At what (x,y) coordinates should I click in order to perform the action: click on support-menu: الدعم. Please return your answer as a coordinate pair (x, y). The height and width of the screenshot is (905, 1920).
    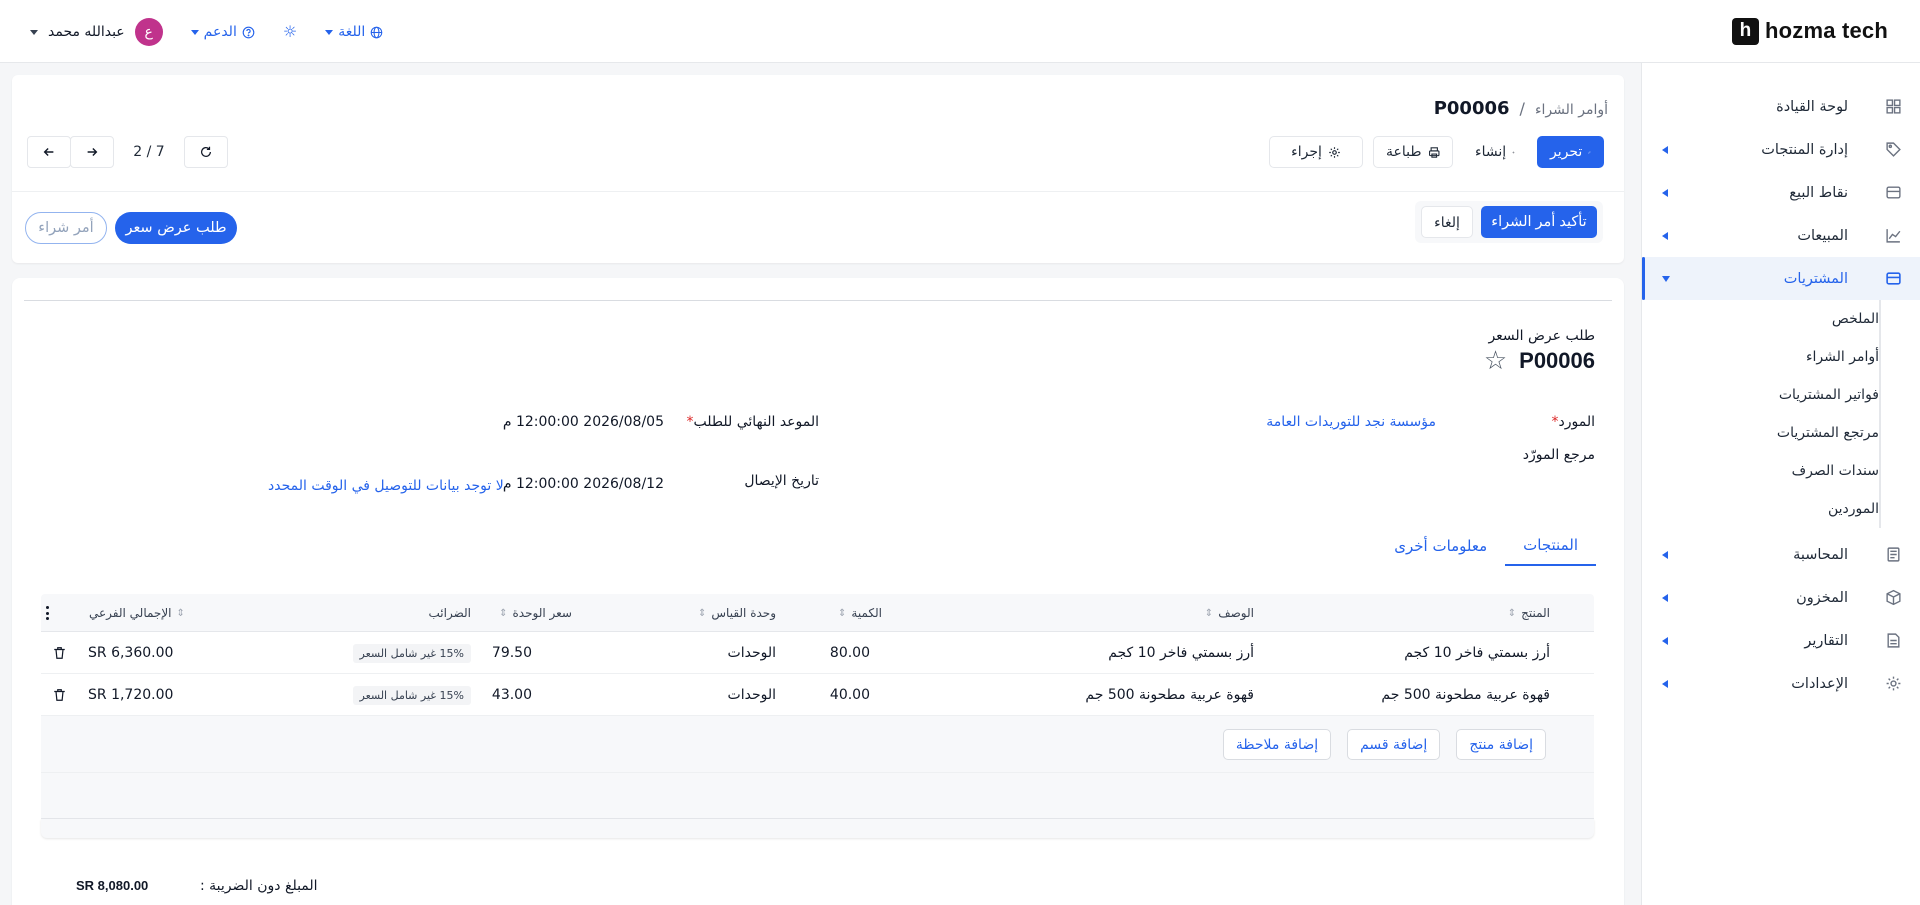
    Looking at the image, I should click on (222, 32).